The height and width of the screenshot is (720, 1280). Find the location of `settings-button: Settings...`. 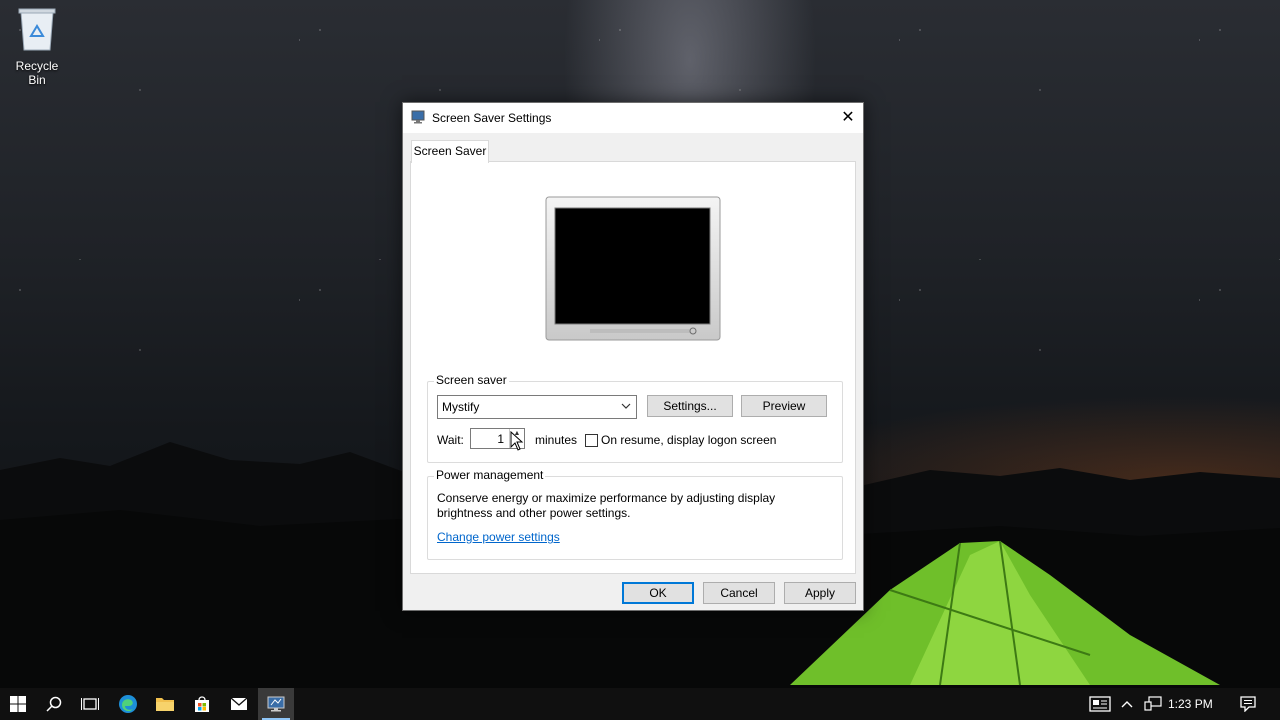

settings-button: Settings... is located at coordinates (690, 406).